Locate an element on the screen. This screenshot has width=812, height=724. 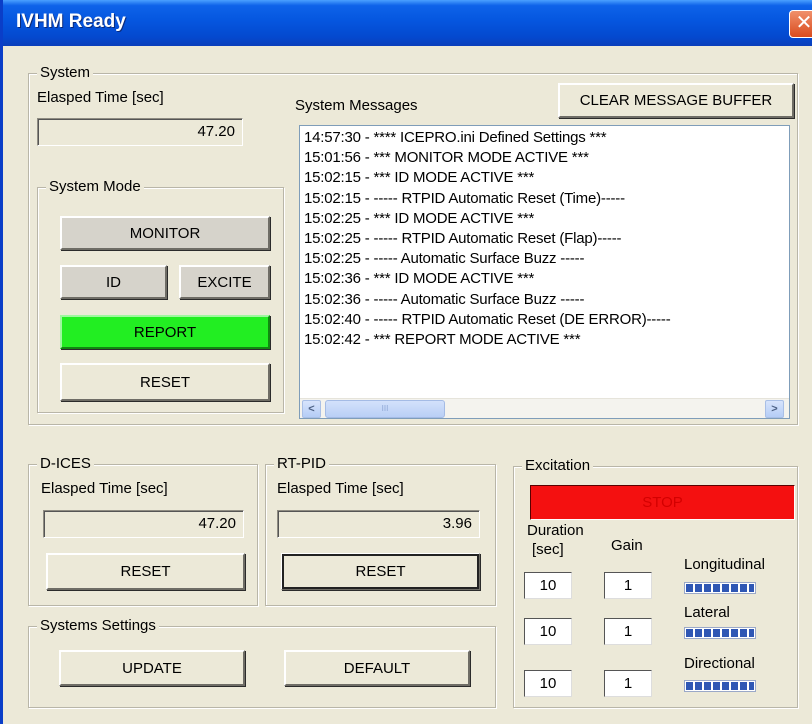
longitudinal-gain-input: 1 is located at coordinates (628, 585).